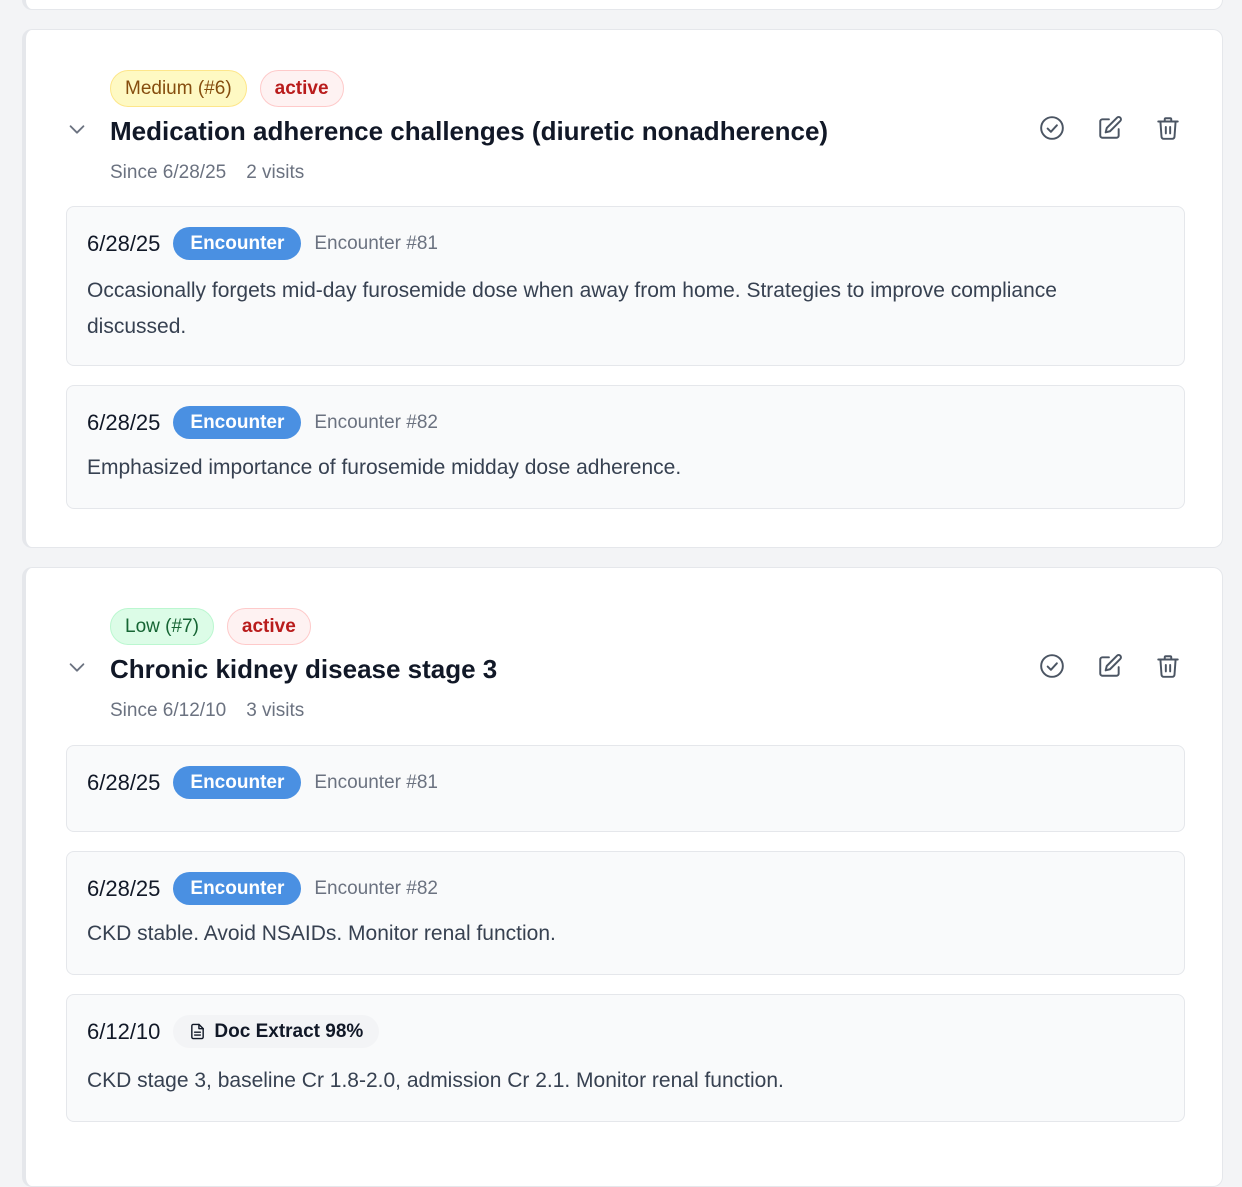  I want to click on doc-extract-label: Doc Extract 98%, so click(289, 1031).